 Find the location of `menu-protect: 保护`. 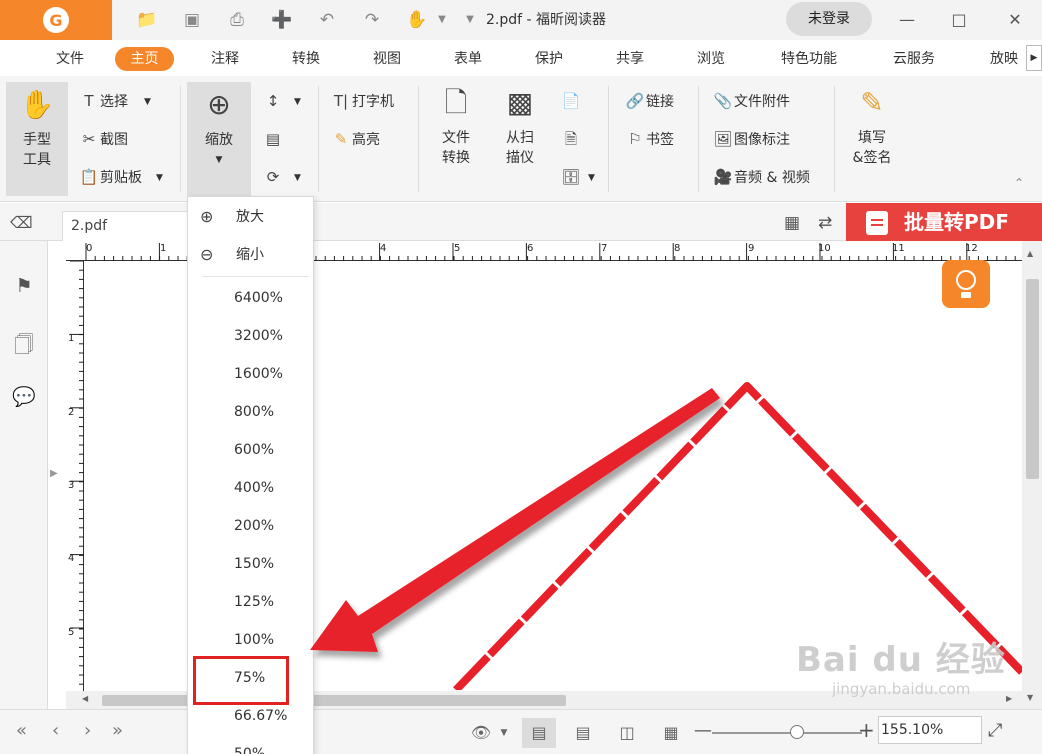

menu-protect: 保护 is located at coordinates (549, 59).